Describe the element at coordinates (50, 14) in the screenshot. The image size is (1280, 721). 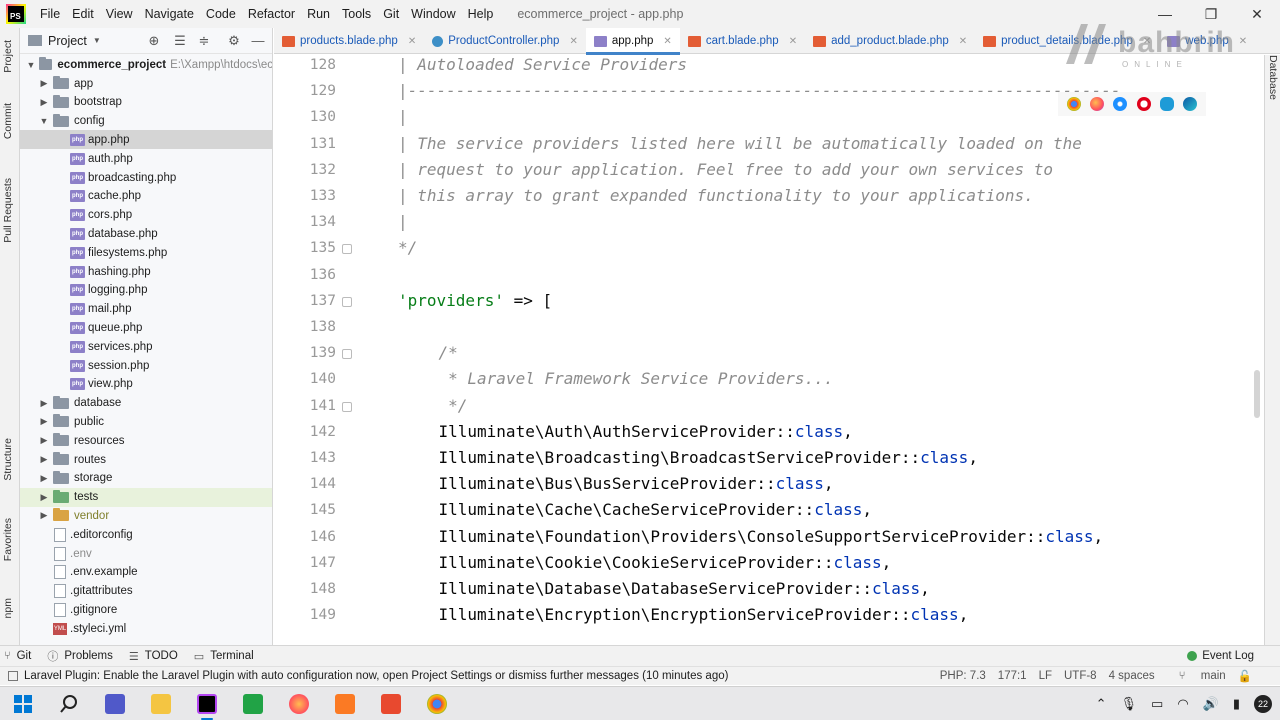
I see `menu-file: File` at that location.